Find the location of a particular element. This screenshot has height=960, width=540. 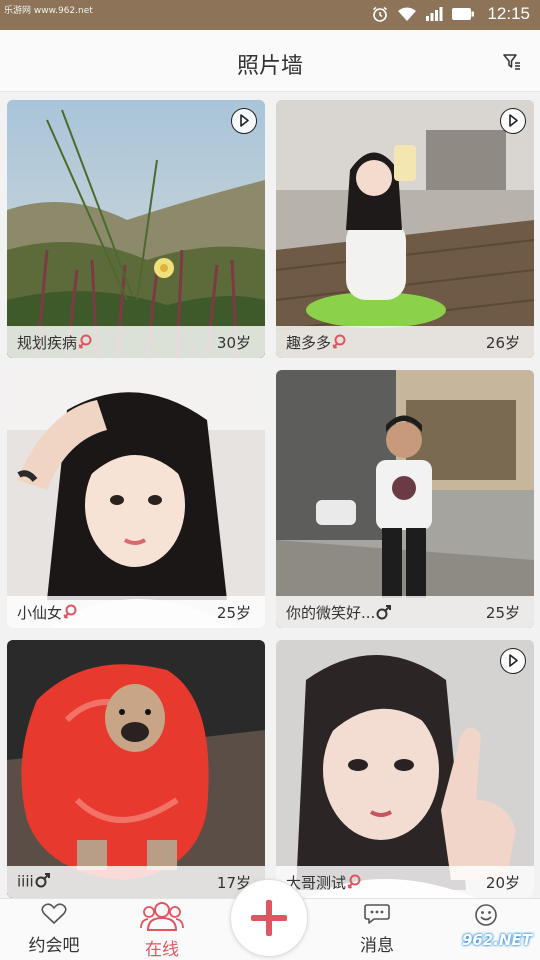

card-footer: 规划疾病 30岁 is located at coordinates (136, 342).